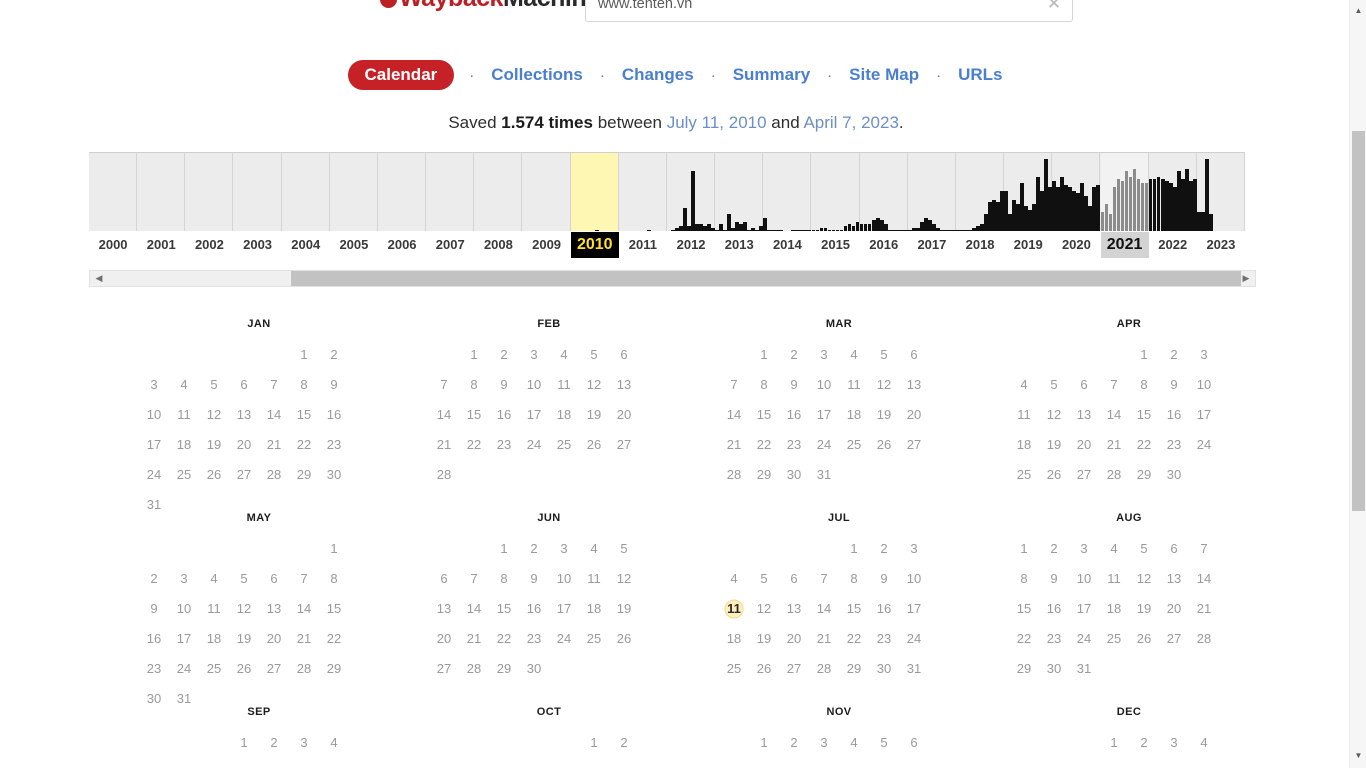  I want to click on year-column-2018, so click(980, 192).